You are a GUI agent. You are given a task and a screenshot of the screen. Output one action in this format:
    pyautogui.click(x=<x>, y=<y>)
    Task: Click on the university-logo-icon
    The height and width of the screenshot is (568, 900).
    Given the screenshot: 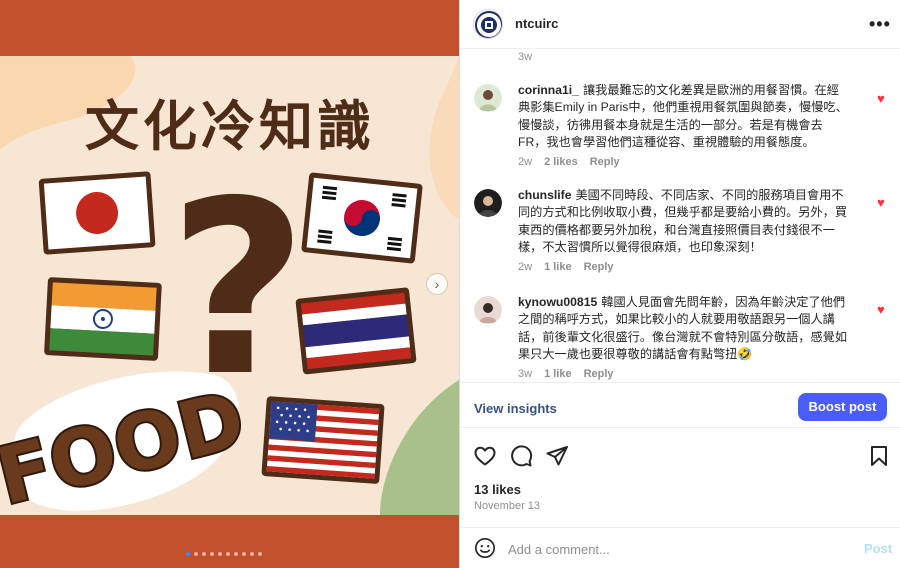 What is the action you would take?
    pyautogui.click(x=488, y=24)
    